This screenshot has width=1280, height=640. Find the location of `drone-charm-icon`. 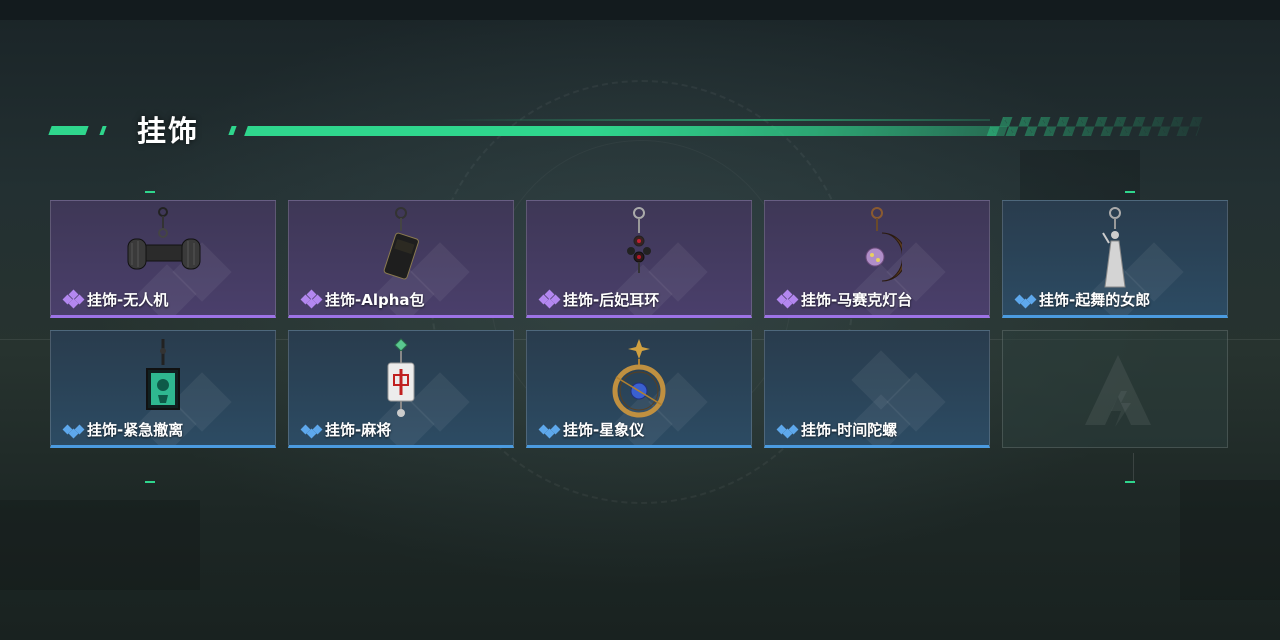

drone-charm-icon is located at coordinates (164, 238).